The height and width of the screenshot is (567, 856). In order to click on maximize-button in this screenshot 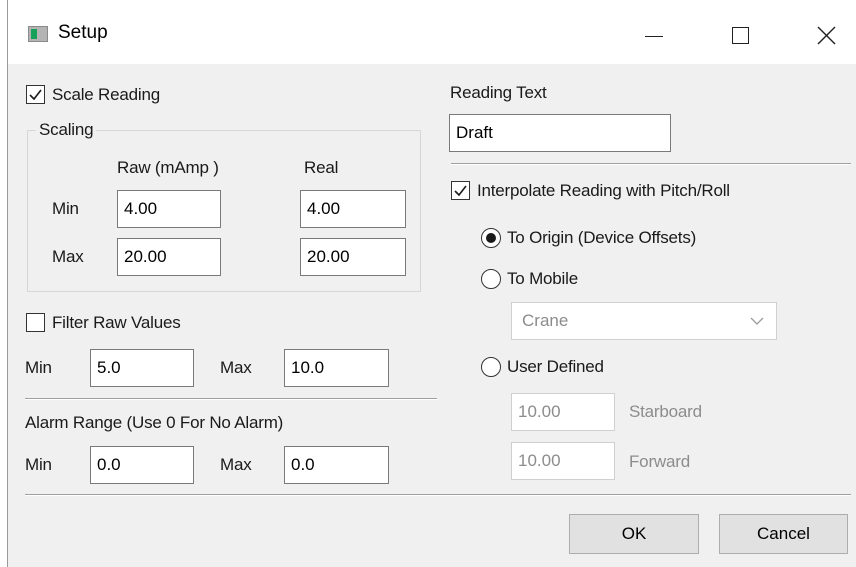, I will do `click(741, 35)`.